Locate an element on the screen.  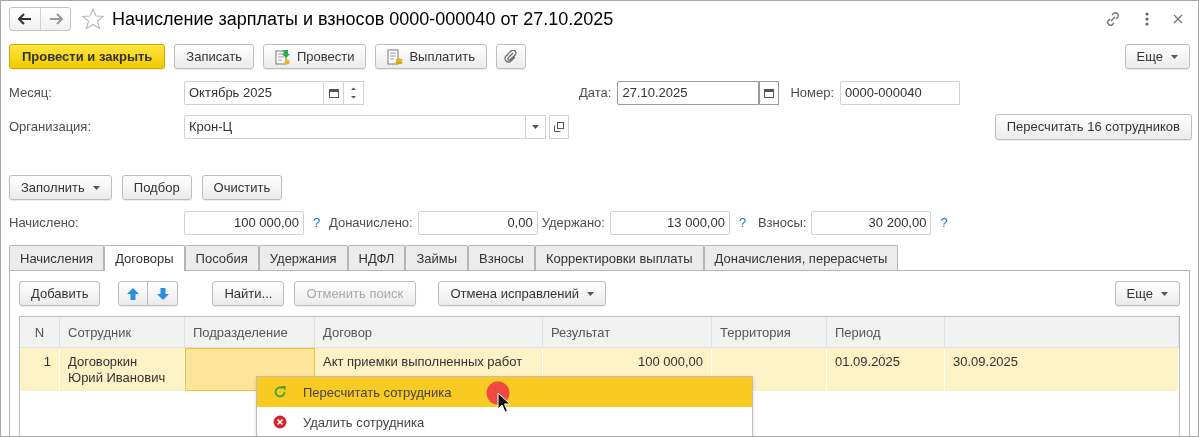
menu-item: Удалить сотрудника is located at coordinates (504, 421).